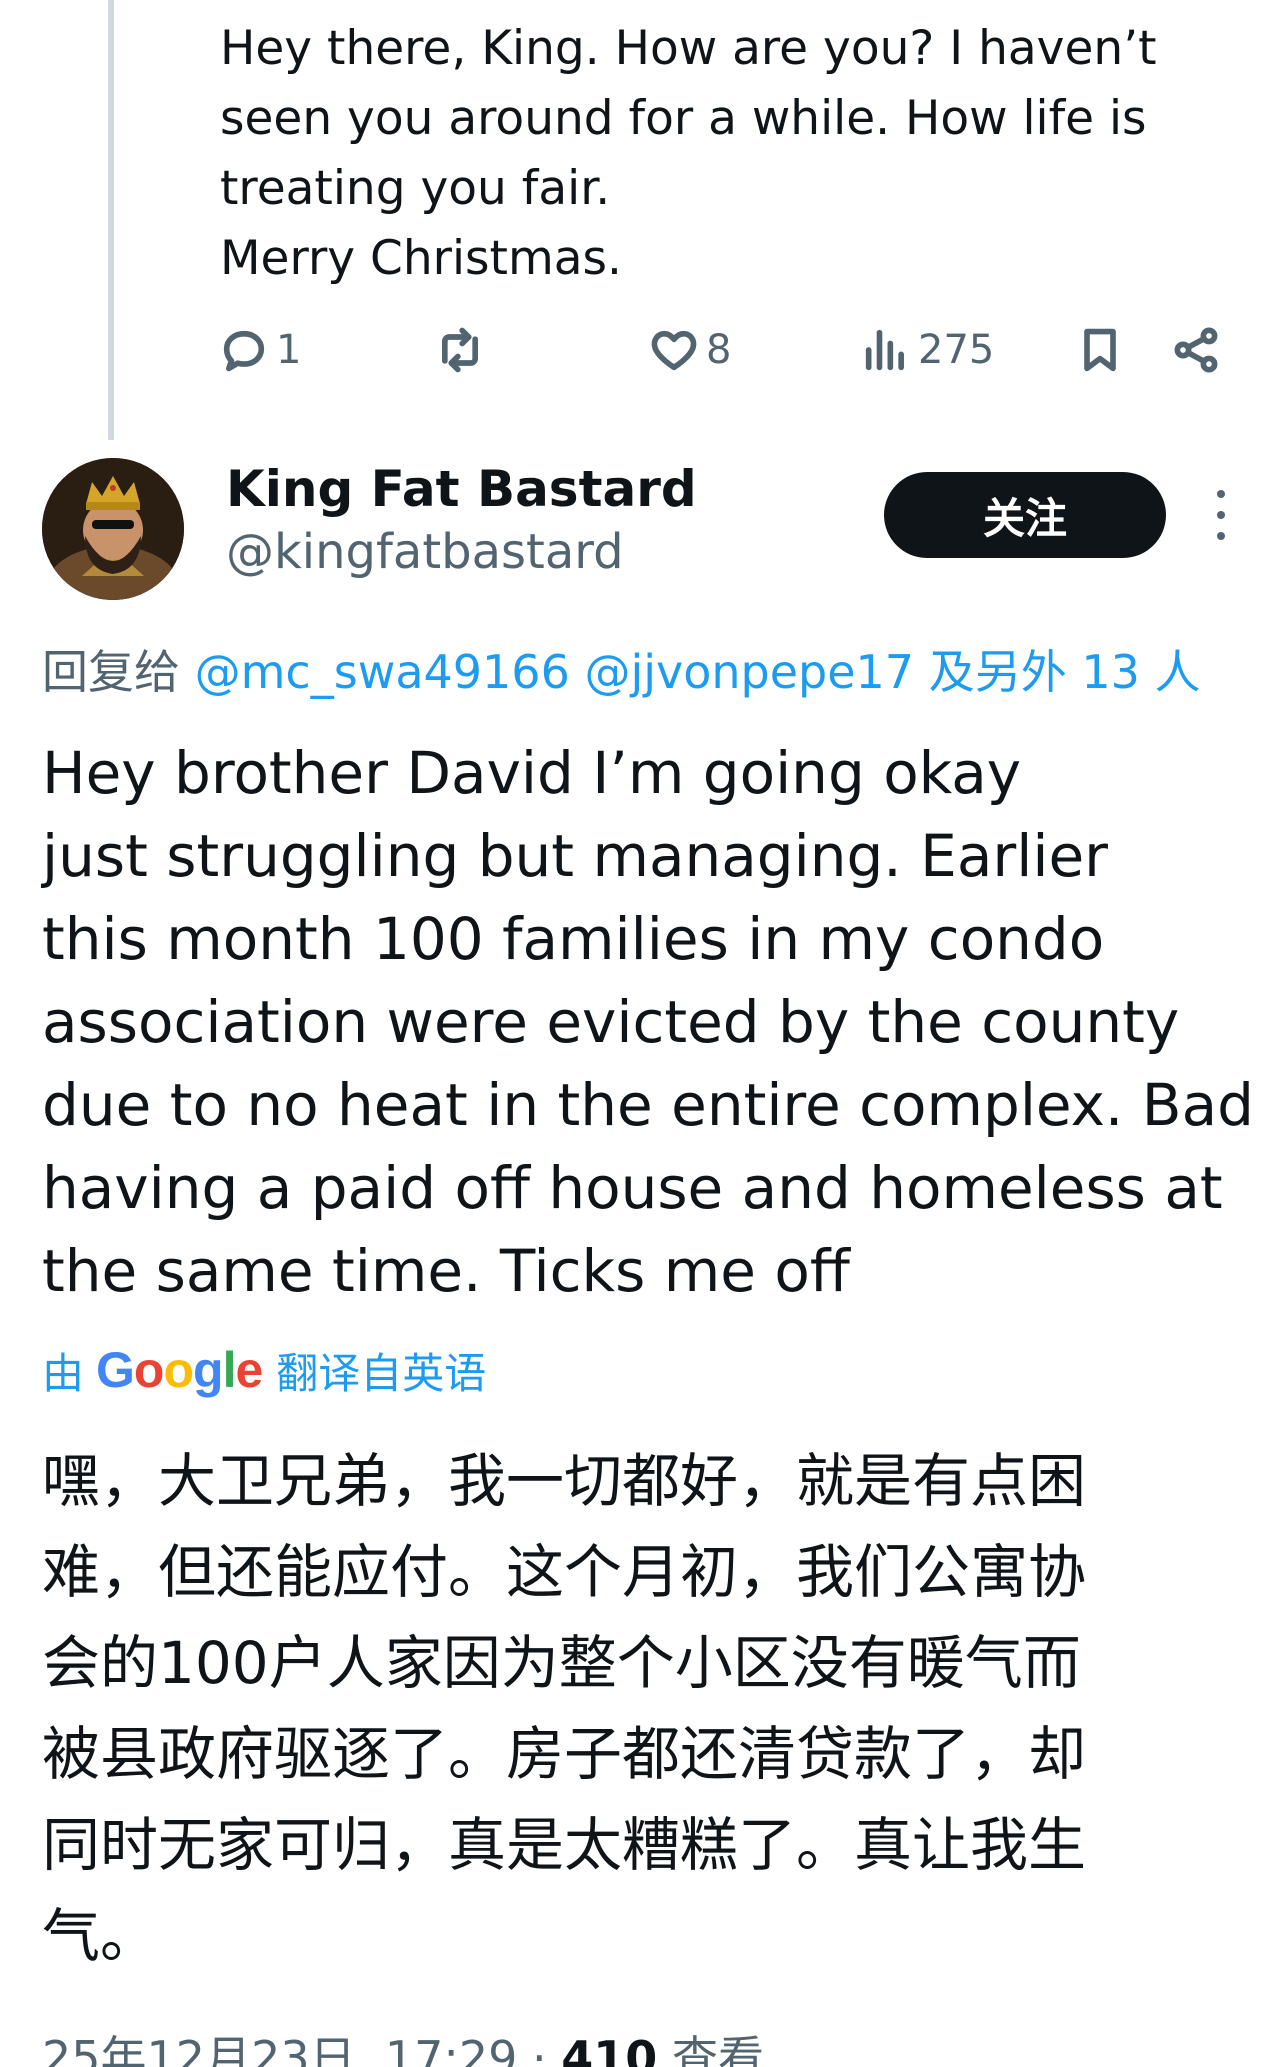  Describe the element at coordinates (611, 1022) in the screenshot. I see `tweet-text-line: association were evicted by the county` at that location.